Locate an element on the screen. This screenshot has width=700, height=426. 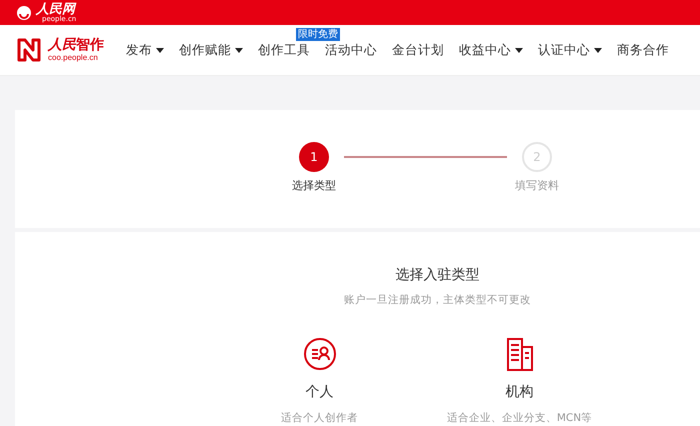
promo-badge: 限时免费 is located at coordinates (318, 34).